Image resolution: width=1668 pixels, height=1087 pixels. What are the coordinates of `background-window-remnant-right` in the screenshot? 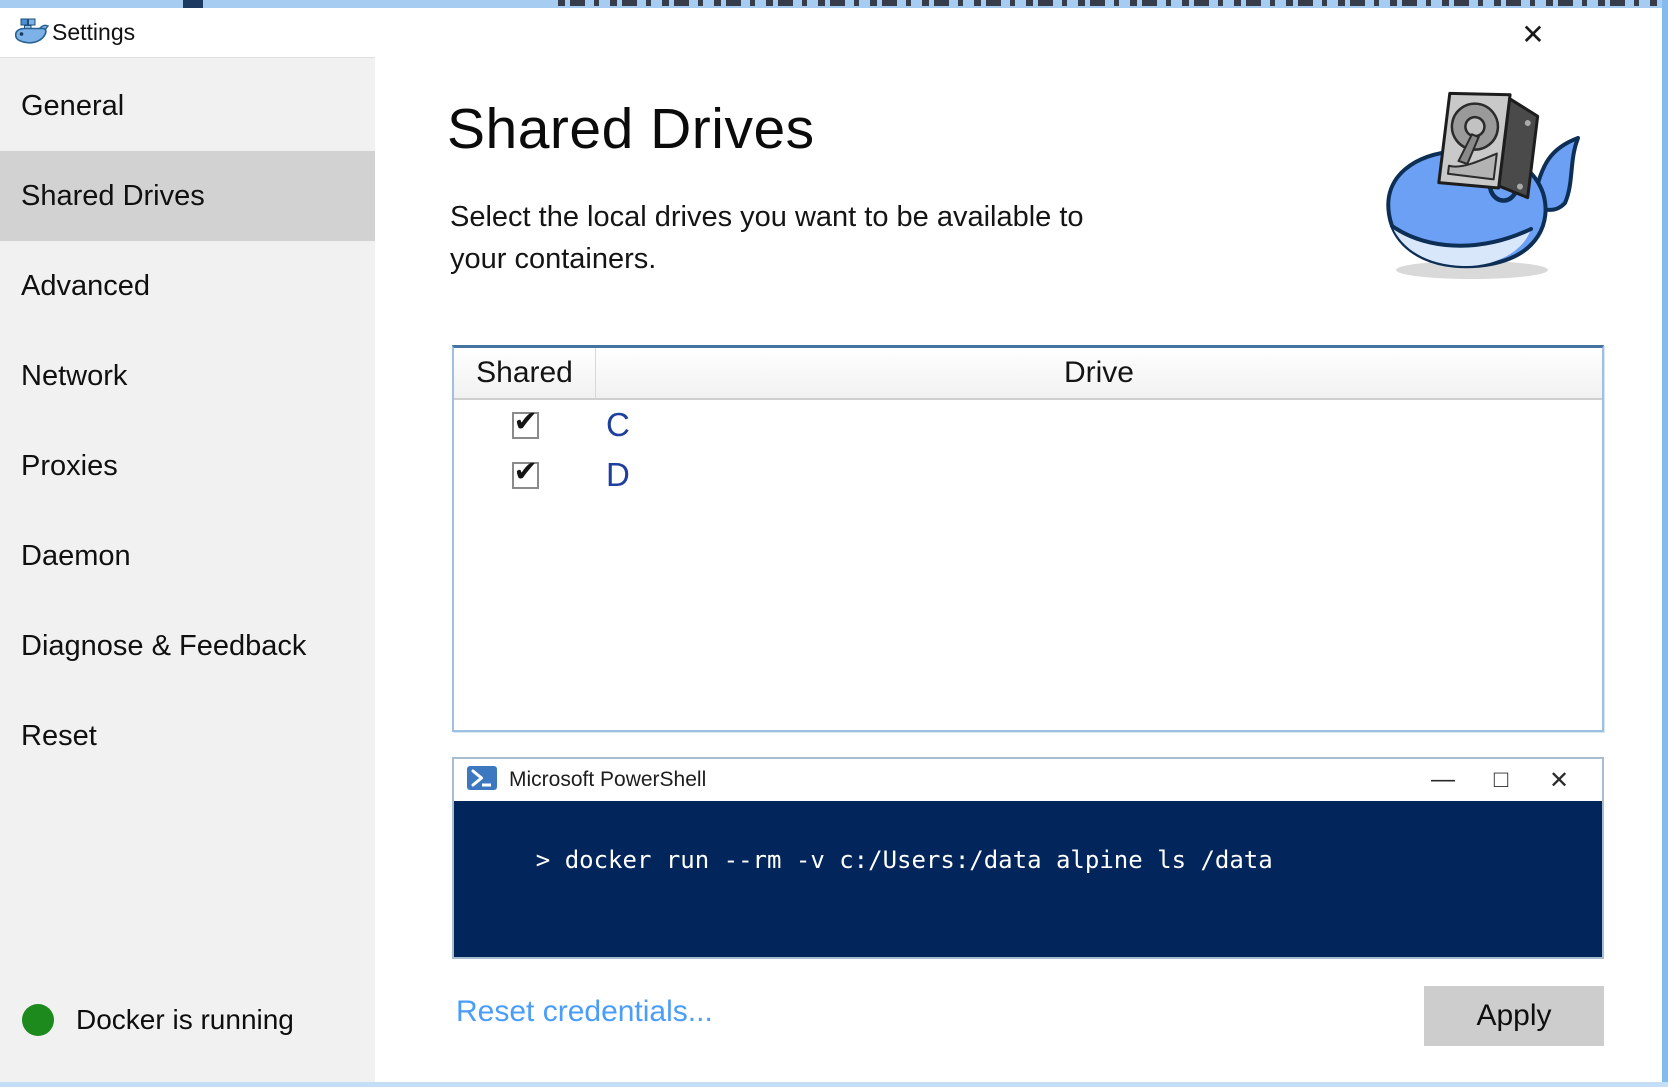 It's located at (1665, 543).